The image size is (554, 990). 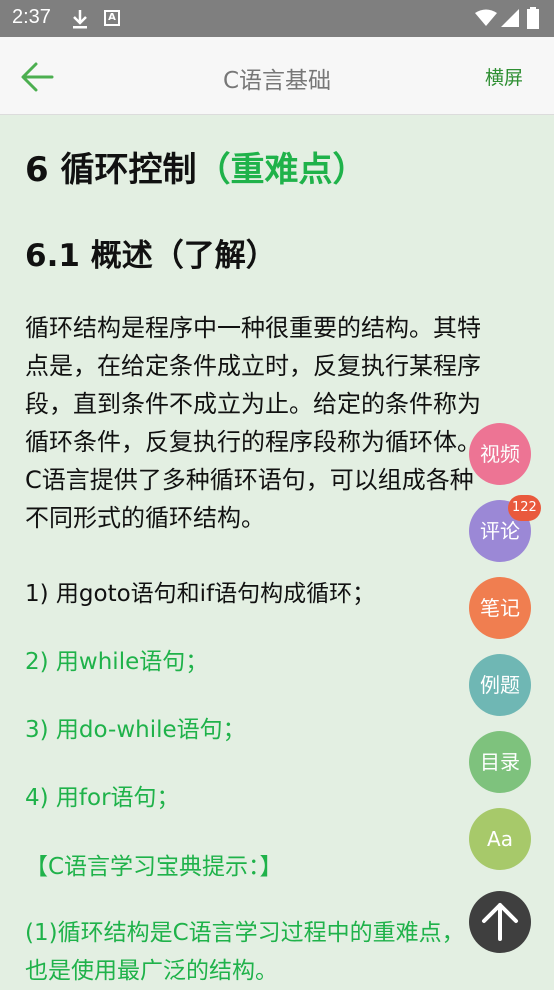 I want to click on chapter-title: 6 循环控制, so click(x=111, y=170).